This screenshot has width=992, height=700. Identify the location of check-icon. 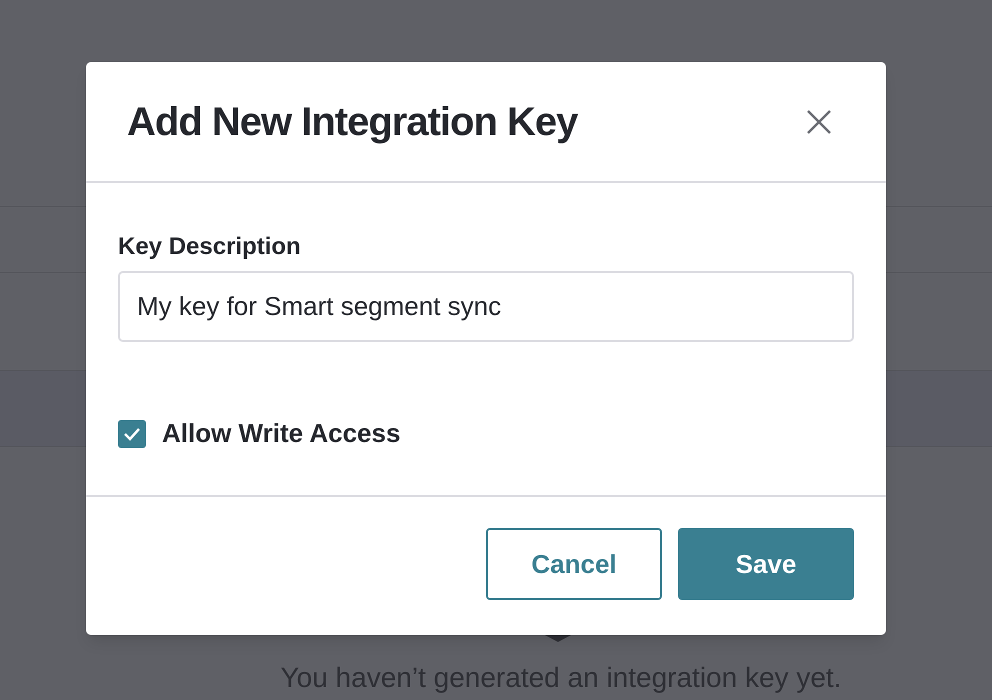
(132, 433).